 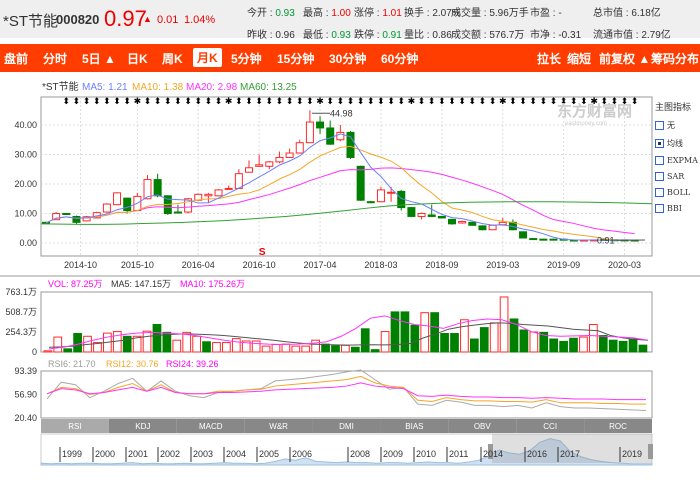 What do you see at coordinates (676, 208) in the screenshot?
I see `indicator-option: BBI` at bounding box center [676, 208].